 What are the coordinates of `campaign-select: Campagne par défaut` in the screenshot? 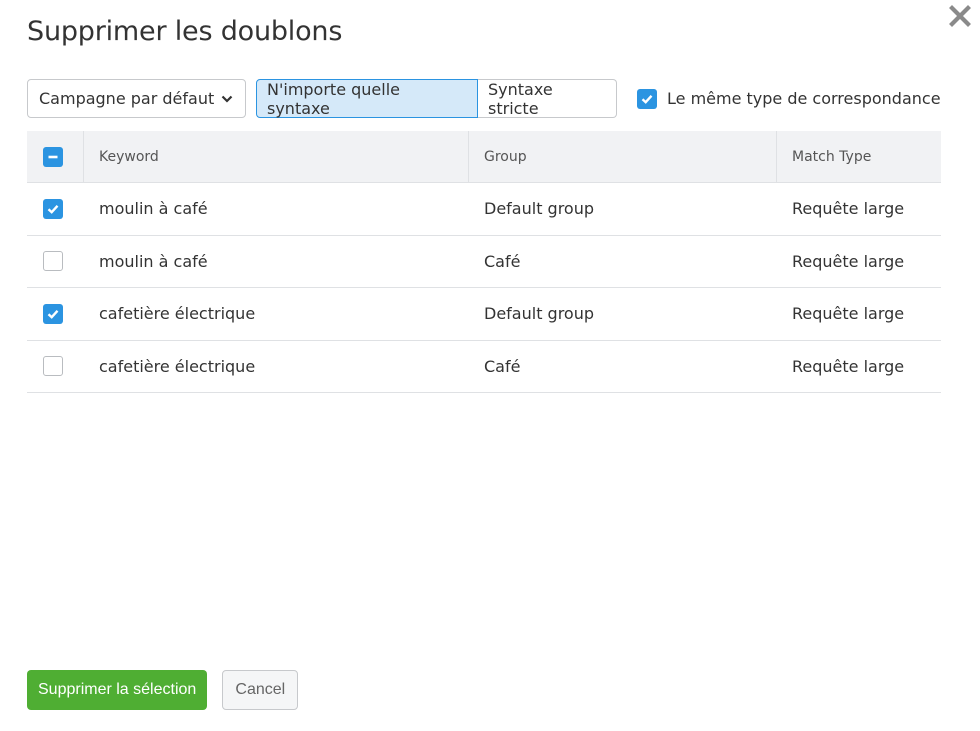 It's located at (136, 98).